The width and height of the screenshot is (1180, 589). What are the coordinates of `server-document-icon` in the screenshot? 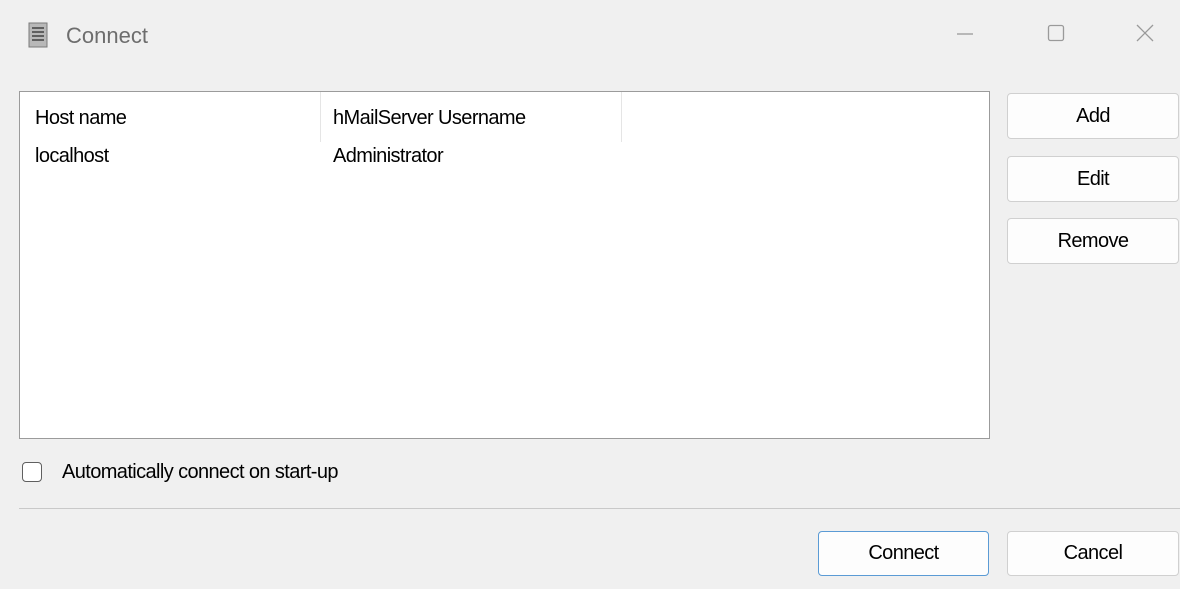 It's located at (38, 35).